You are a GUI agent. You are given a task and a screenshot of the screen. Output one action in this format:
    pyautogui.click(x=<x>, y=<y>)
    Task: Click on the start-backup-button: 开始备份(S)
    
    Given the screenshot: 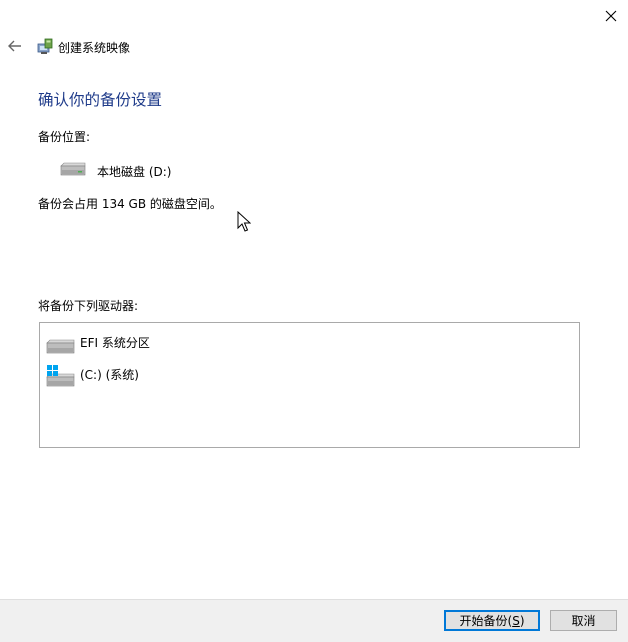 What is the action you would take?
    pyautogui.click(x=492, y=620)
    